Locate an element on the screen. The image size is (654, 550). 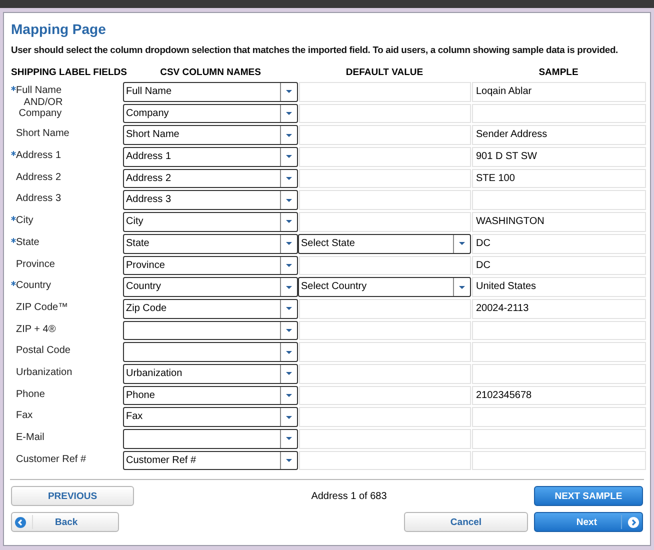
column-dropdown: Country is located at coordinates (210, 287).